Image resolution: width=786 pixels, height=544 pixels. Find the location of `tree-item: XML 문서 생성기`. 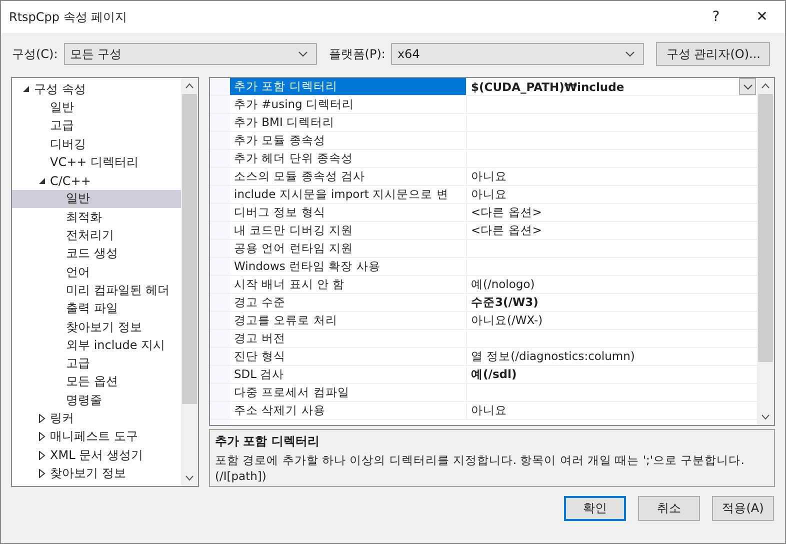

tree-item: XML 문서 생성기 is located at coordinates (96, 455).